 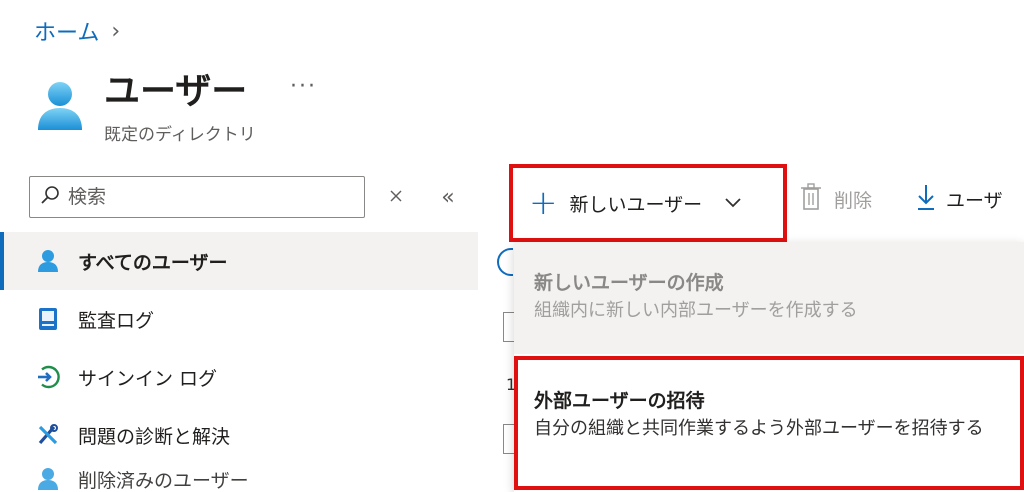 I want to click on page-subtitle: 既定のディレクトリ, so click(x=180, y=135).